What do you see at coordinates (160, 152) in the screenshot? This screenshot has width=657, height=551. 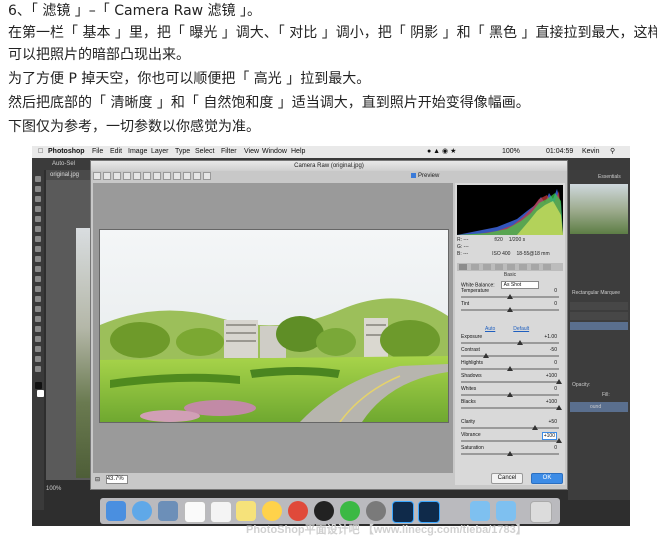 I see `menu-layer: Layer` at bounding box center [160, 152].